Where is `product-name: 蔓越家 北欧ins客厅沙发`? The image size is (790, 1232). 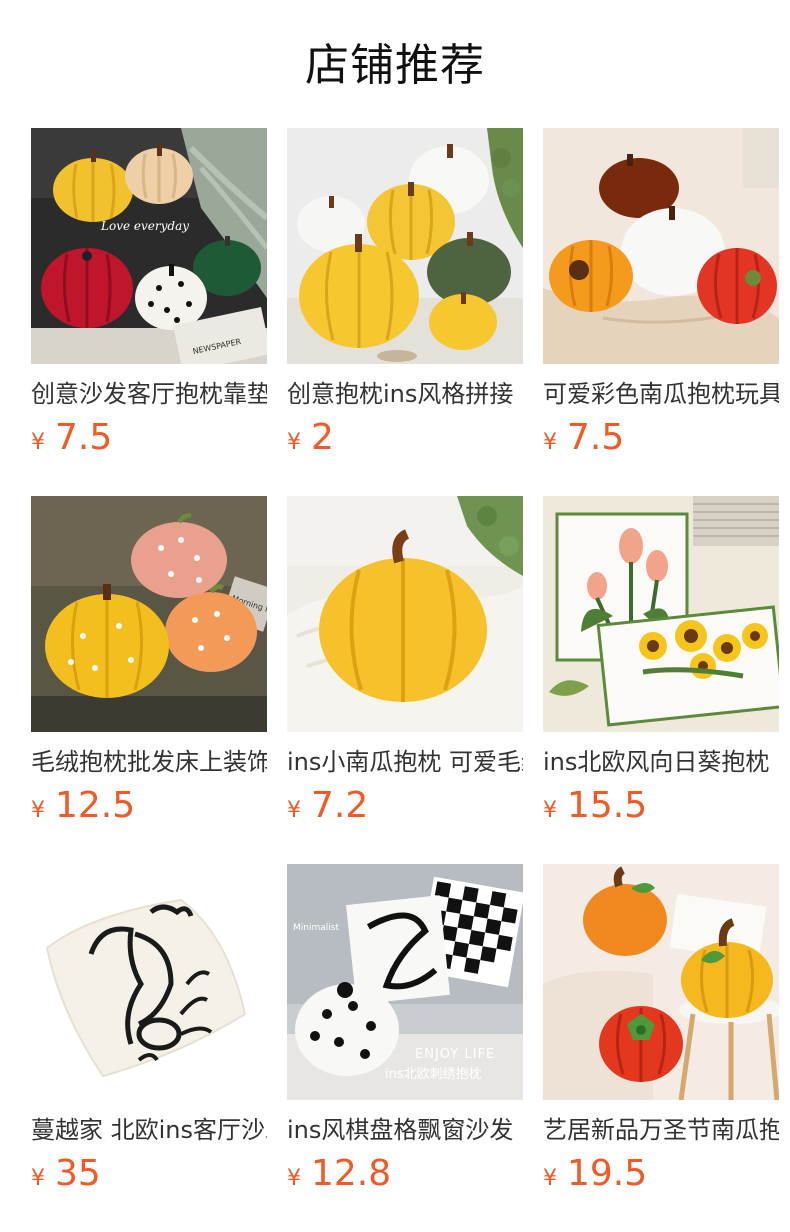
product-name: 蔓越家 北欧ins客厅沙发 is located at coordinates (149, 1130).